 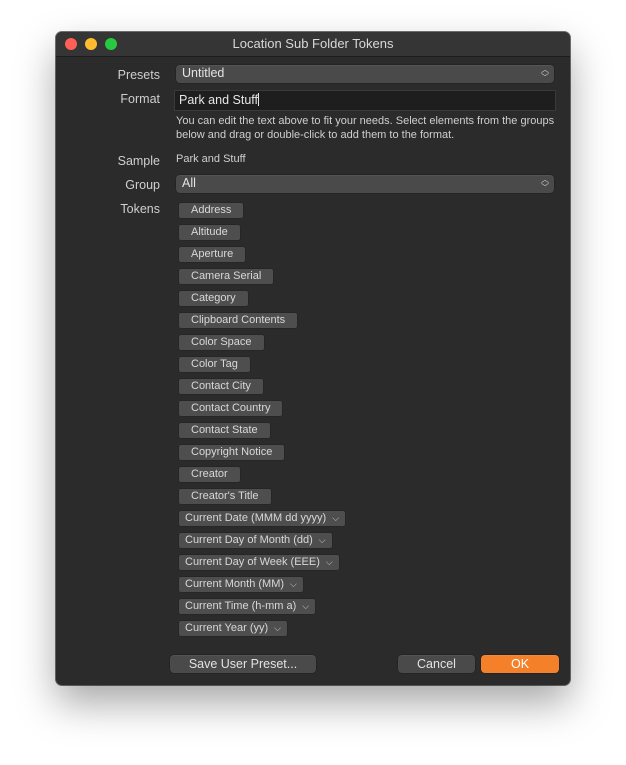 What do you see at coordinates (138, 161) in the screenshot?
I see `sample-label: Sample` at bounding box center [138, 161].